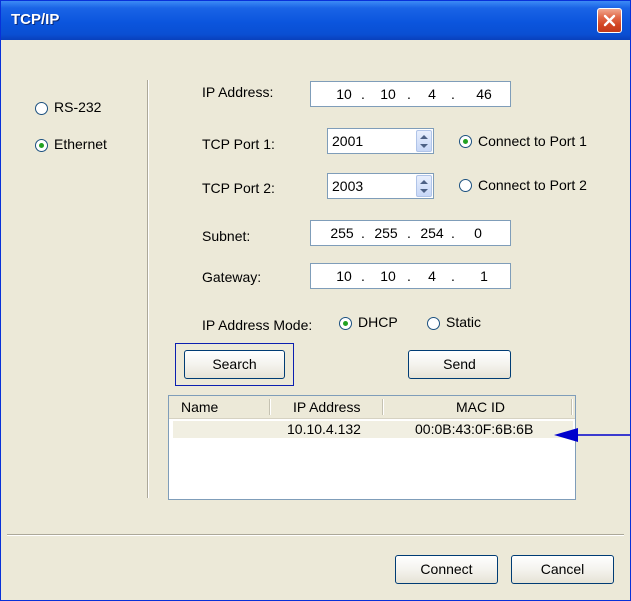 The image size is (631, 601). Describe the element at coordinates (342, 233) in the screenshot. I see `subnet-octet-1: 255` at that location.